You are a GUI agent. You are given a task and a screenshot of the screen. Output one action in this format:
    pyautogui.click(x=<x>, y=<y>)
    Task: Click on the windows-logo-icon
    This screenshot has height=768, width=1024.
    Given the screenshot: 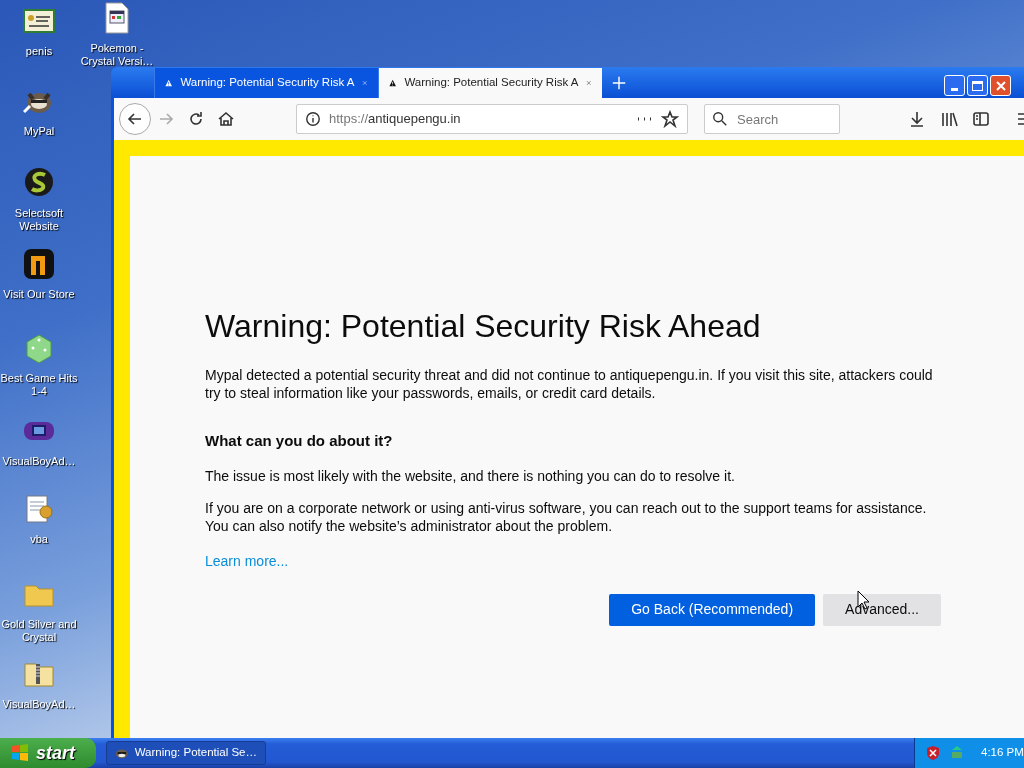 What is the action you would take?
    pyautogui.click(x=20, y=753)
    